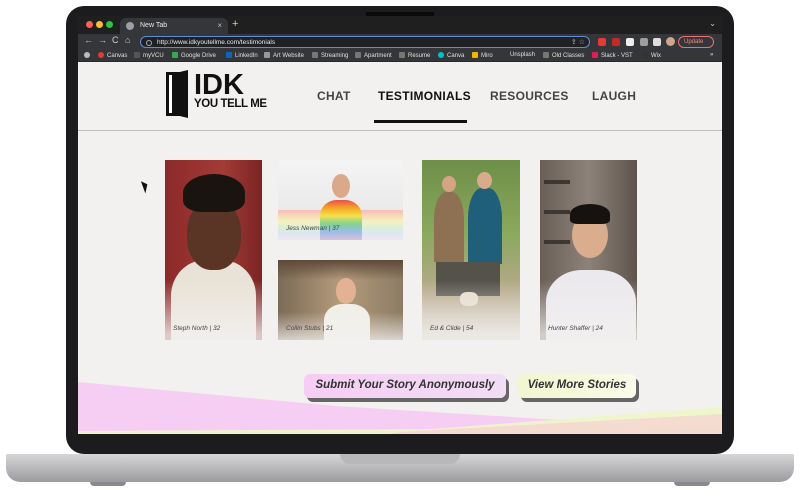 This screenshot has height=497, width=800. What do you see at coordinates (373, 55) in the screenshot?
I see `bookmark-item: Apartment` at bounding box center [373, 55].